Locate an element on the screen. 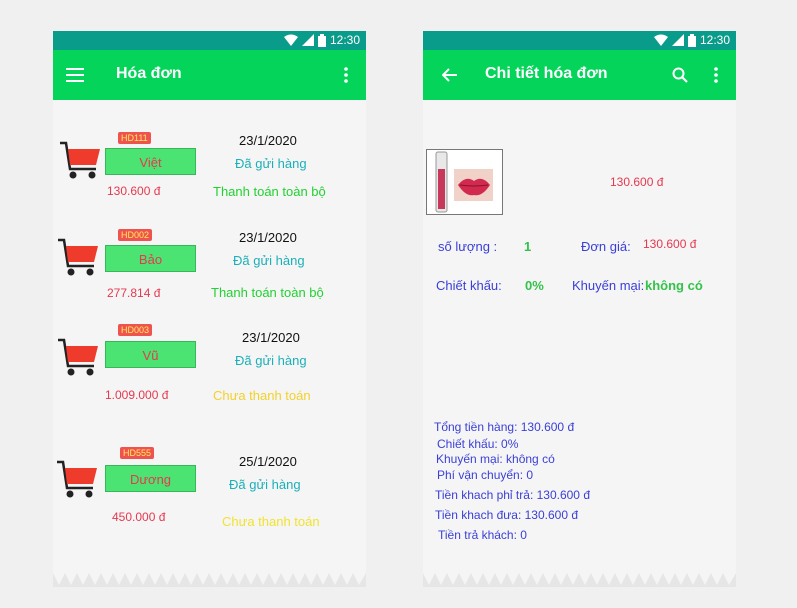 Image resolution: width=797 pixels, height=608 pixels. product-price: 130.600 đ is located at coordinates (637, 182).